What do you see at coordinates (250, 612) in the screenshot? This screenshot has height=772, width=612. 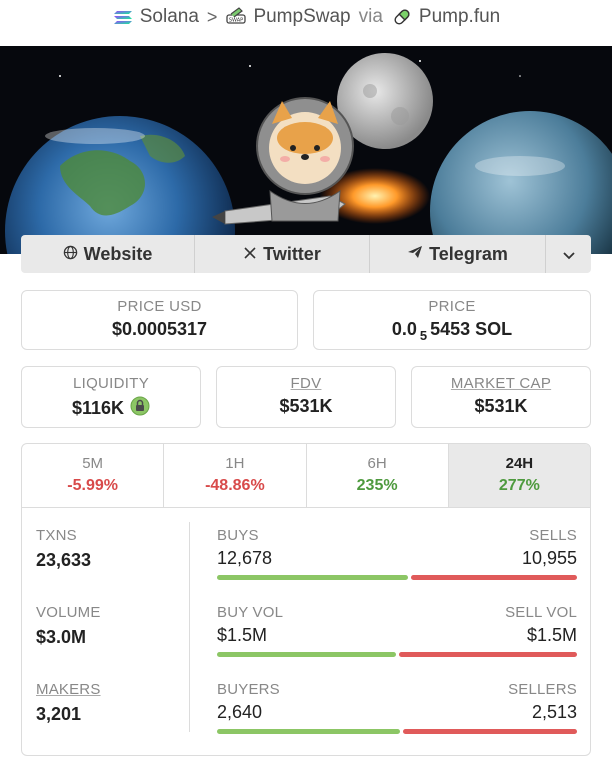 I see `buy-vol-label: BUY VOL` at bounding box center [250, 612].